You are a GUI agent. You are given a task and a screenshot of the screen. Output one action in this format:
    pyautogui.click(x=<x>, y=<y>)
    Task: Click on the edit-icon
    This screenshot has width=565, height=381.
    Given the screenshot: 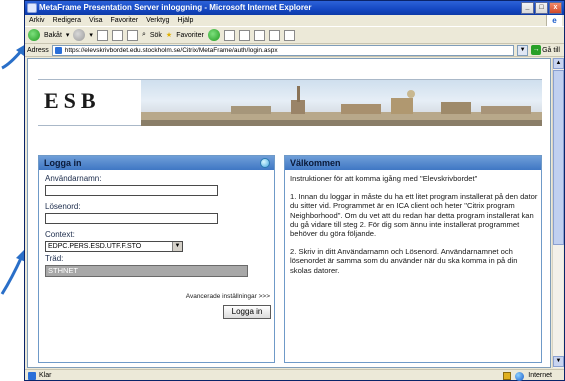 What is the action you would take?
    pyautogui.click(x=259, y=35)
    